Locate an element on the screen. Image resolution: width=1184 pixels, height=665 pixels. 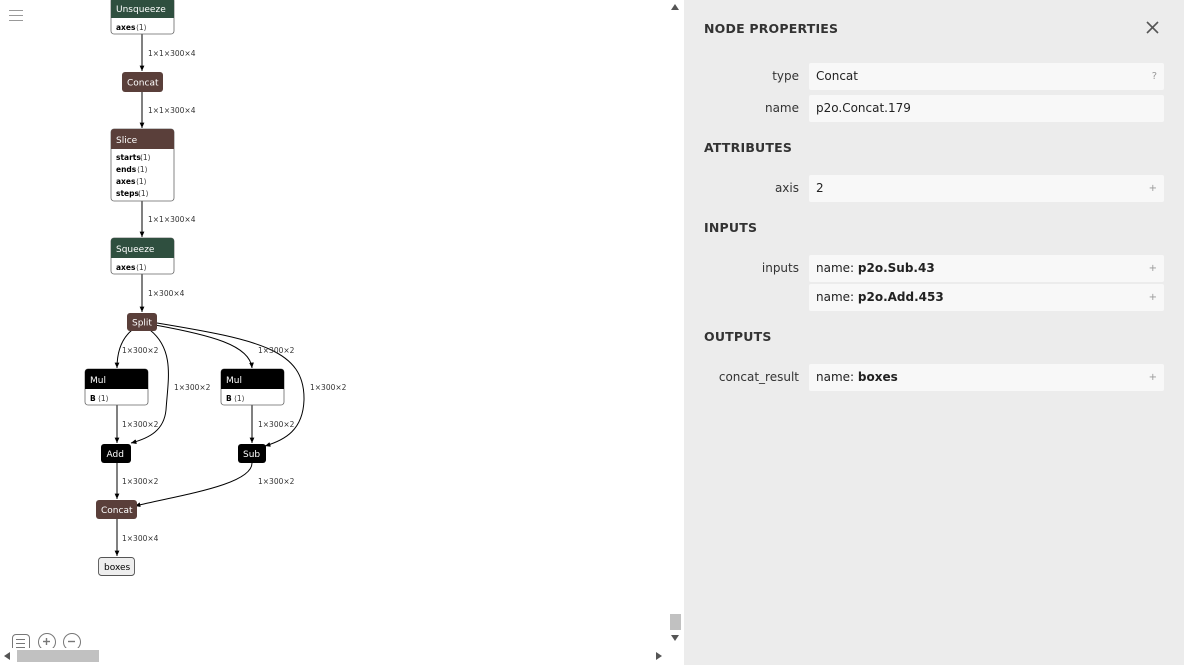
node-concat-bottom: Concat is located at coordinates (116, 509).